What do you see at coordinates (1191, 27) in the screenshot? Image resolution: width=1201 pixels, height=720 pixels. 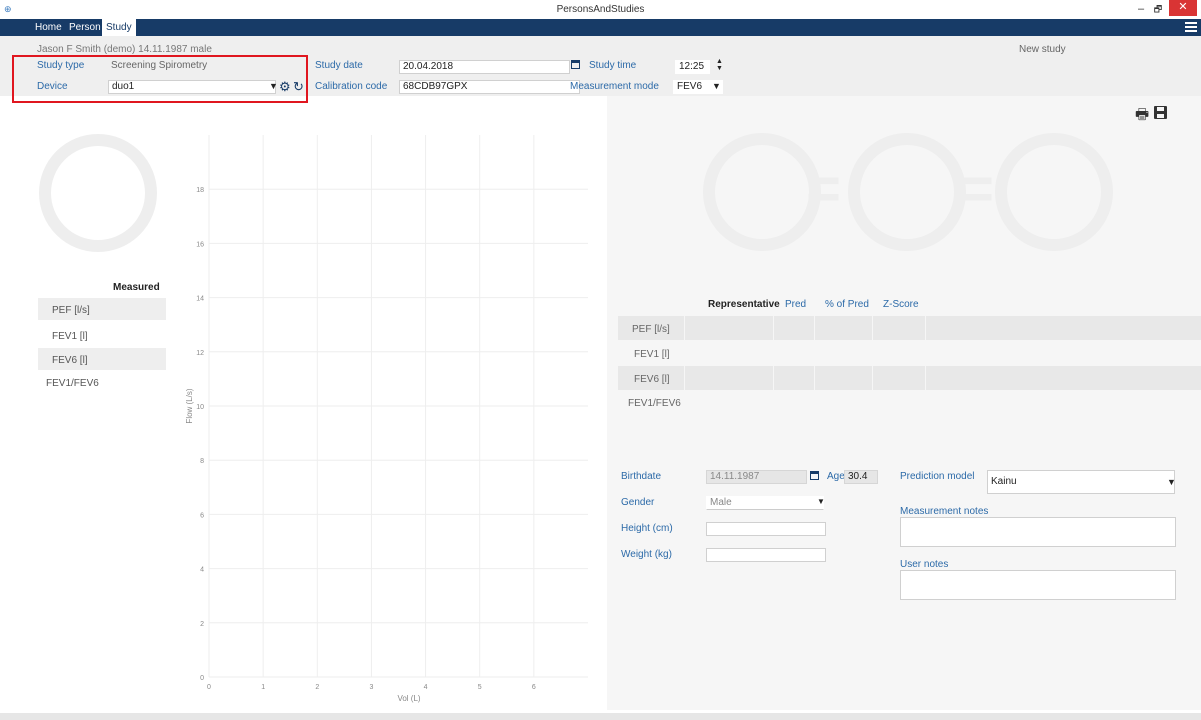 I see `hamburger-menu-icon` at bounding box center [1191, 27].